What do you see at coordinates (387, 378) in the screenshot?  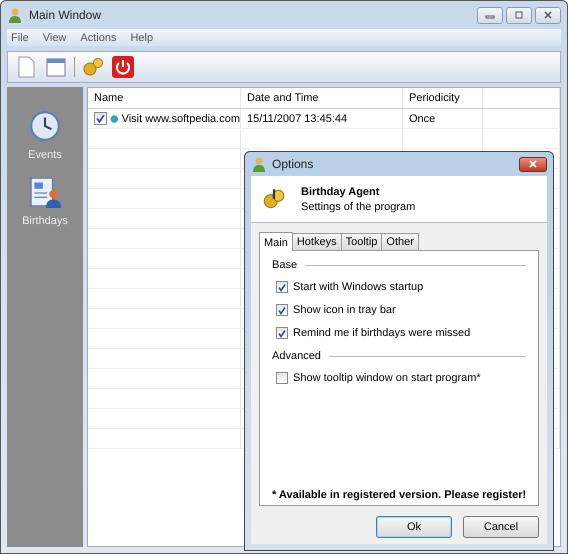 I see `checkbox-label: Show tooltip window on start program*` at bounding box center [387, 378].